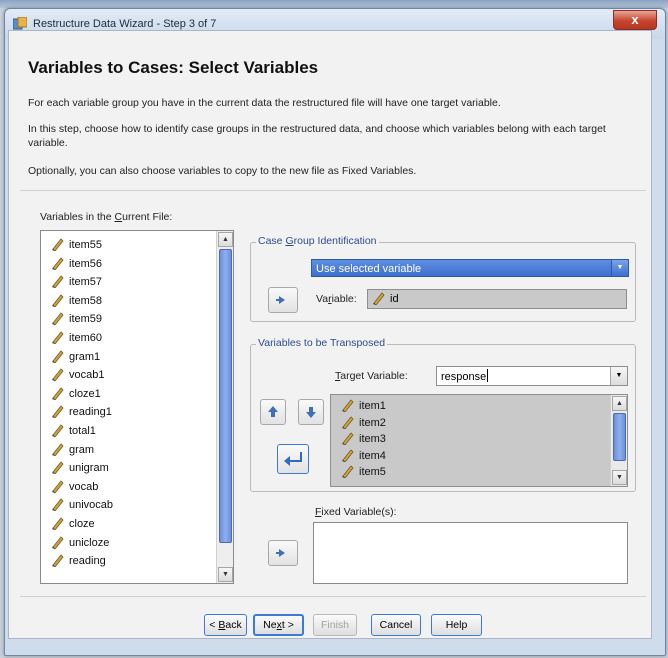  I want to click on window-title: Restructure Data Wizard - Step 3 of 7, so click(125, 24).